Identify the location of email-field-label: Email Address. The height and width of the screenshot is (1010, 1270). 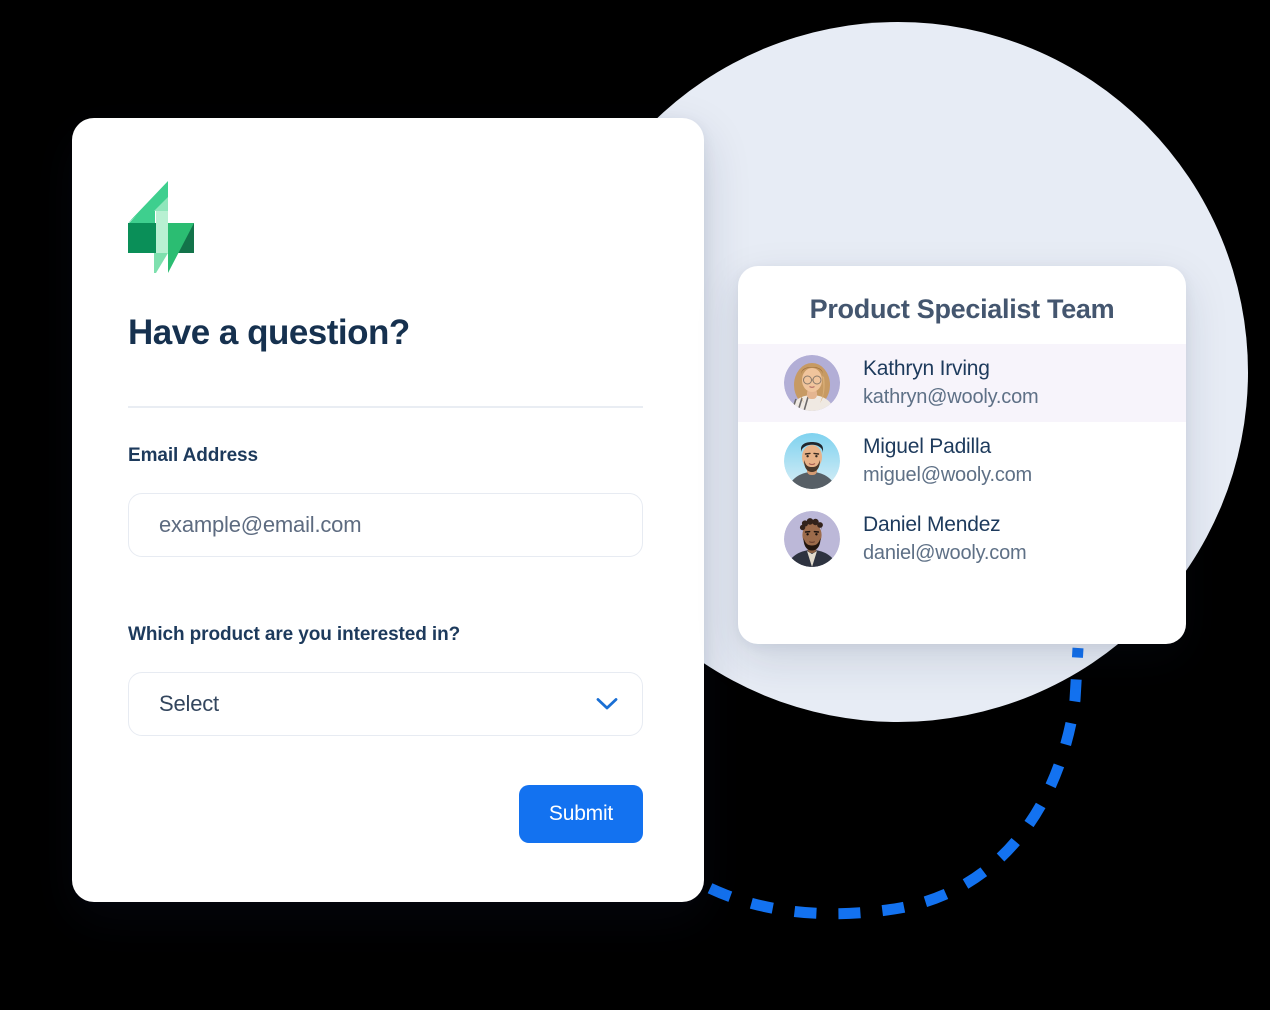
(193, 455).